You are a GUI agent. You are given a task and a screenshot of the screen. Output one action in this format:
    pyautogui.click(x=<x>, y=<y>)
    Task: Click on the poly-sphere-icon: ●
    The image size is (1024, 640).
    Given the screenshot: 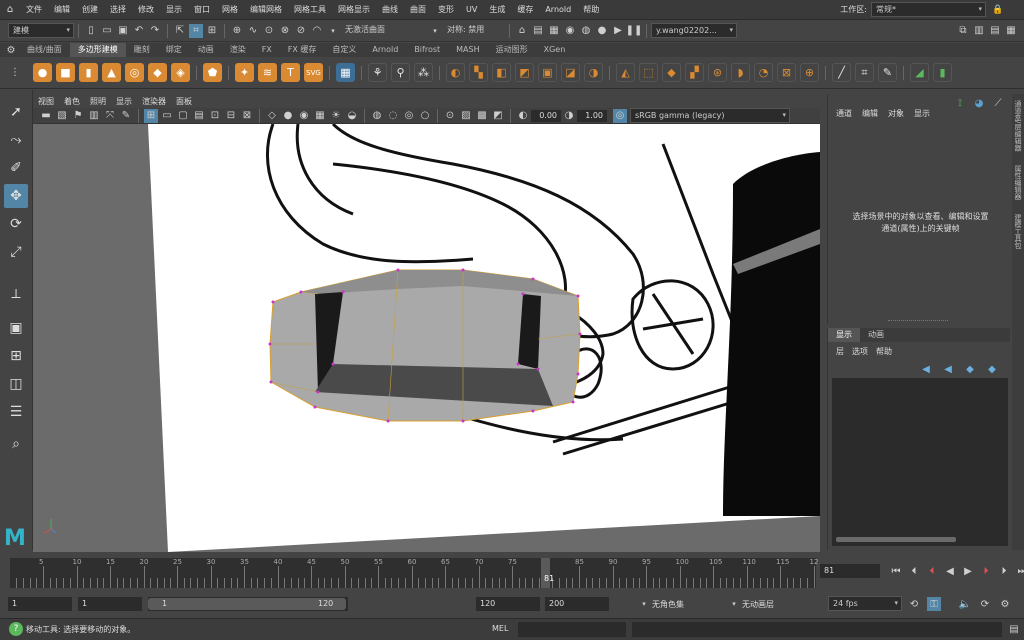 What is the action you would take?
    pyautogui.click(x=42, y=72)
    